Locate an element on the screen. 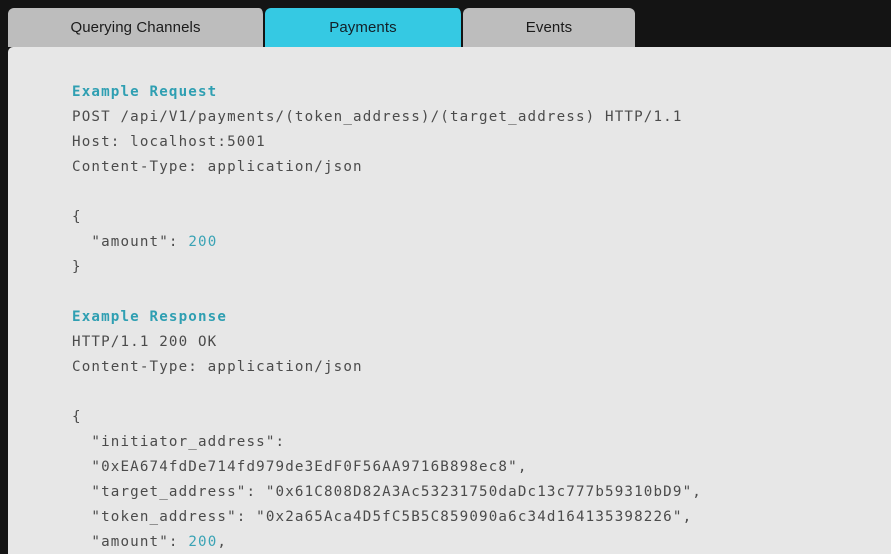 The height and width of the screenshot is (554, 891). response-amount-key: "amount": is located at coordinates (130, 542).